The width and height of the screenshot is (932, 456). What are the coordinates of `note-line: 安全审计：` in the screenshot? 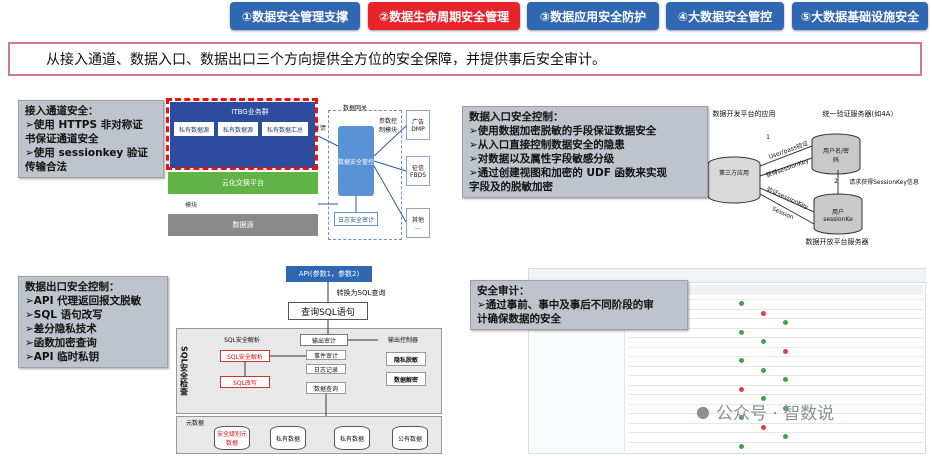 It's located at (503, 291).